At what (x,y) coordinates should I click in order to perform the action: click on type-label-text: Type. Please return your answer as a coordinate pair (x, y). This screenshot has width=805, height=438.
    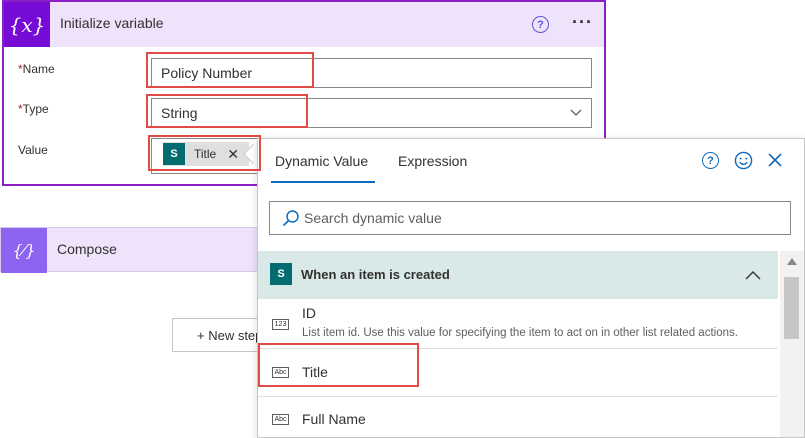
    Looking at the image, I should click on (35, 109).